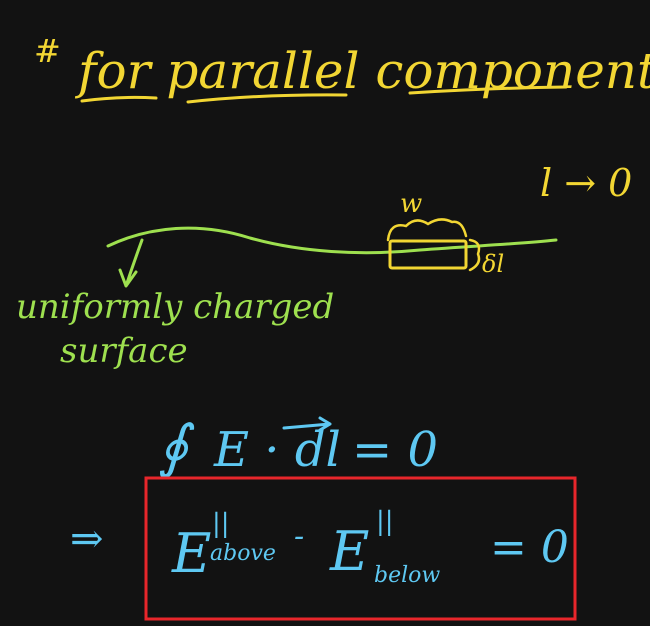 This screenshot has width=650, height=626. I want to click on loop-rectangle, so click(428, 254).